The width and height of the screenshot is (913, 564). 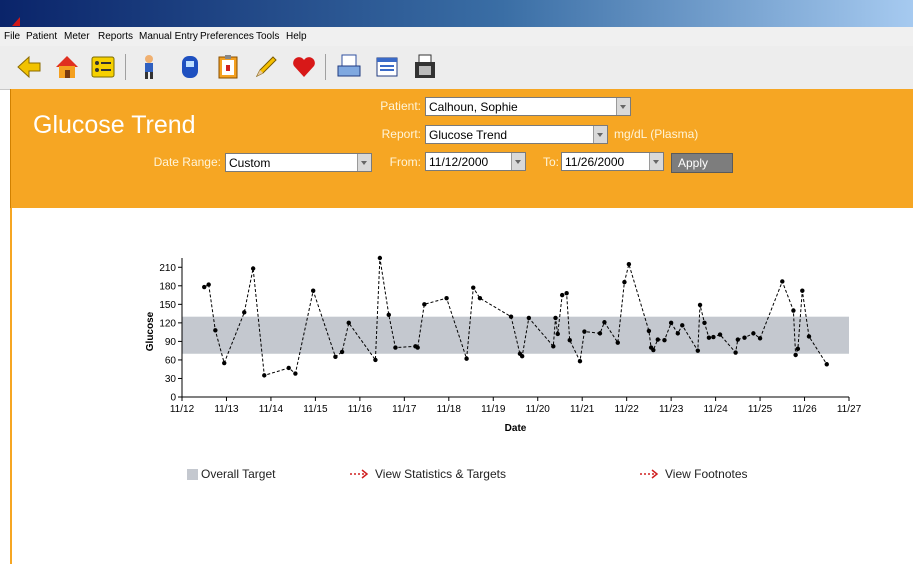 I want to click on y-tick-label: 180, so click(x=167, y=286).